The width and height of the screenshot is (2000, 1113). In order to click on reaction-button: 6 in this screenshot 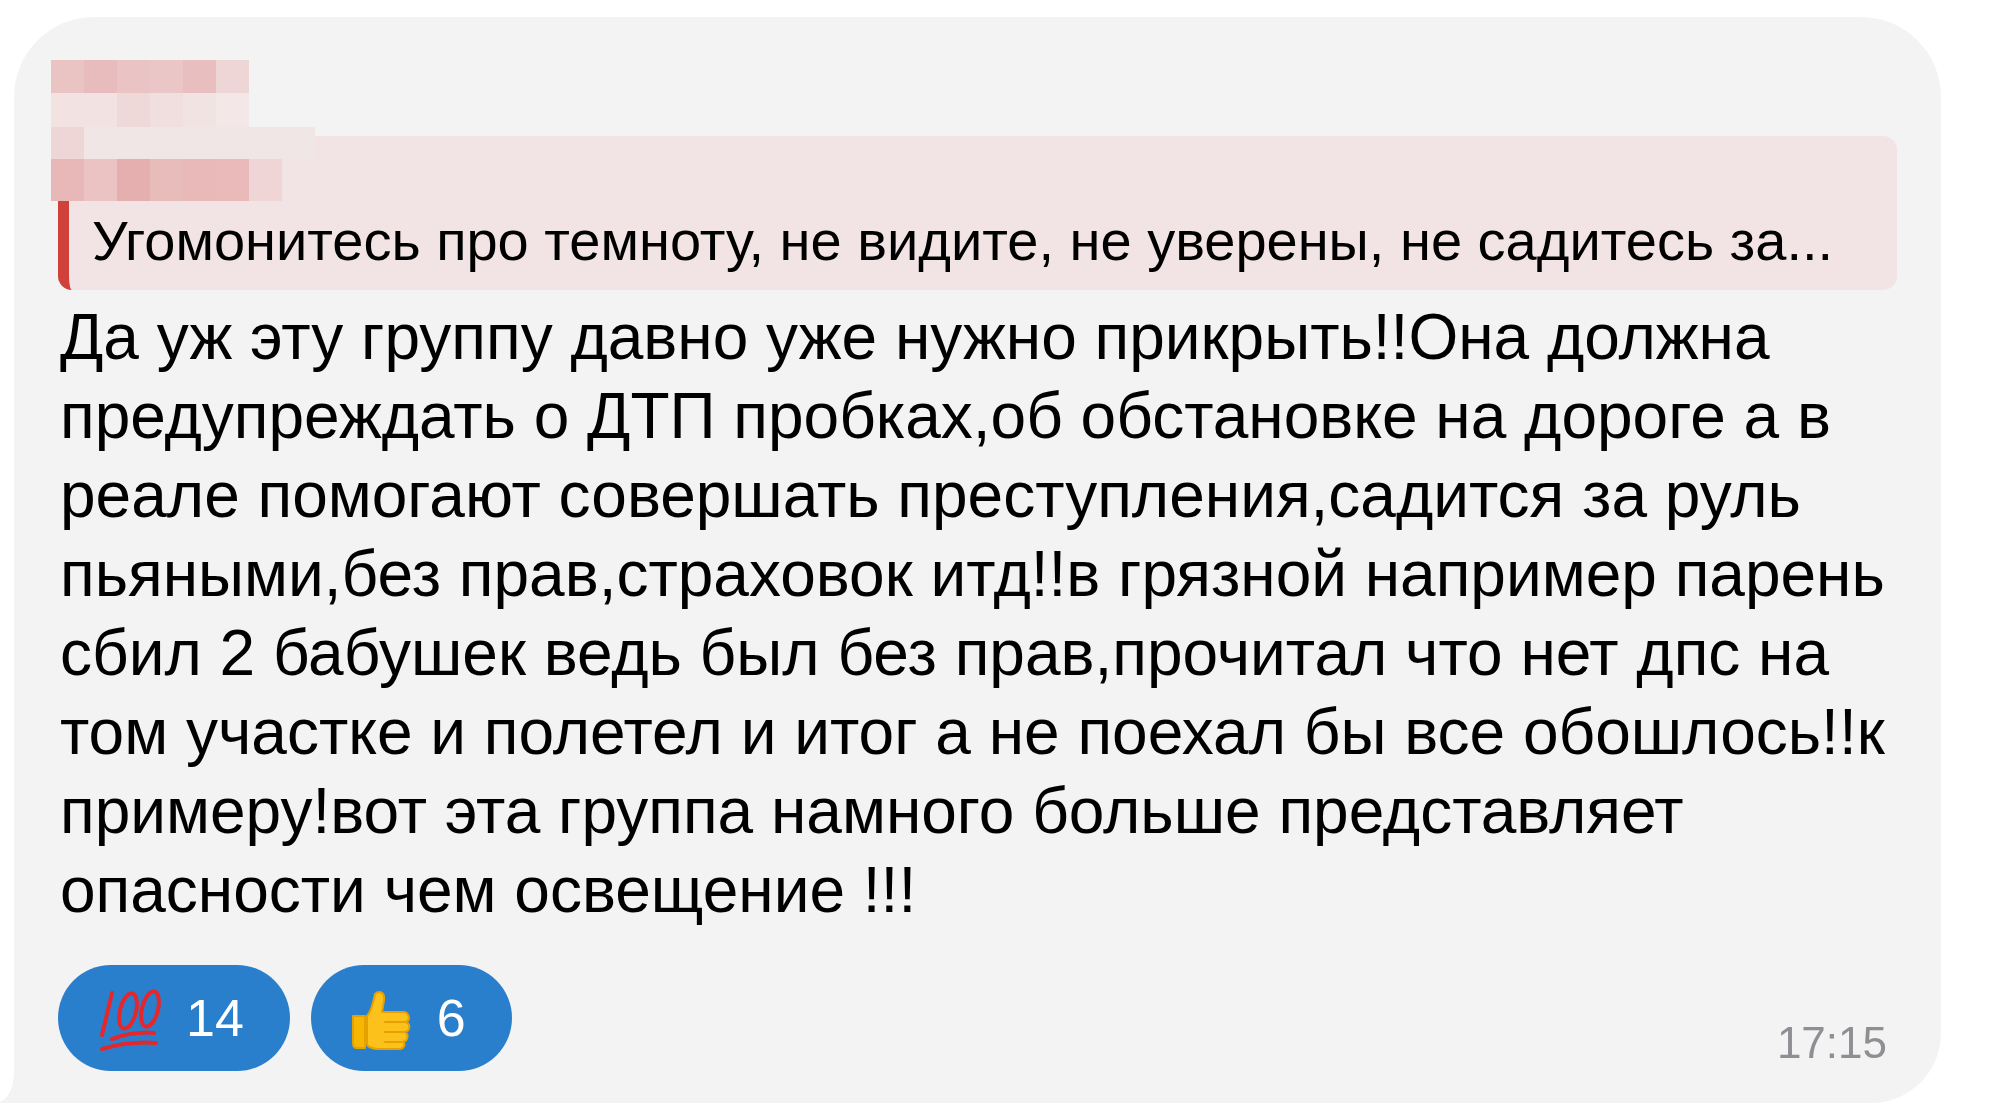, I will do `click(411, 1018)`.